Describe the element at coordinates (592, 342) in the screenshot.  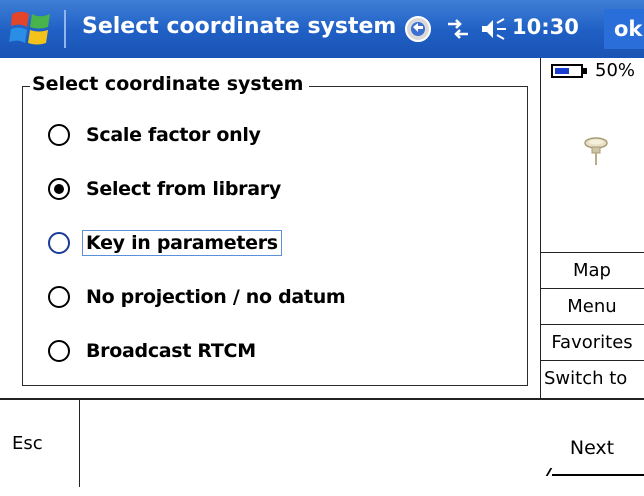
I see `favorites-button: Favorites` at that location.